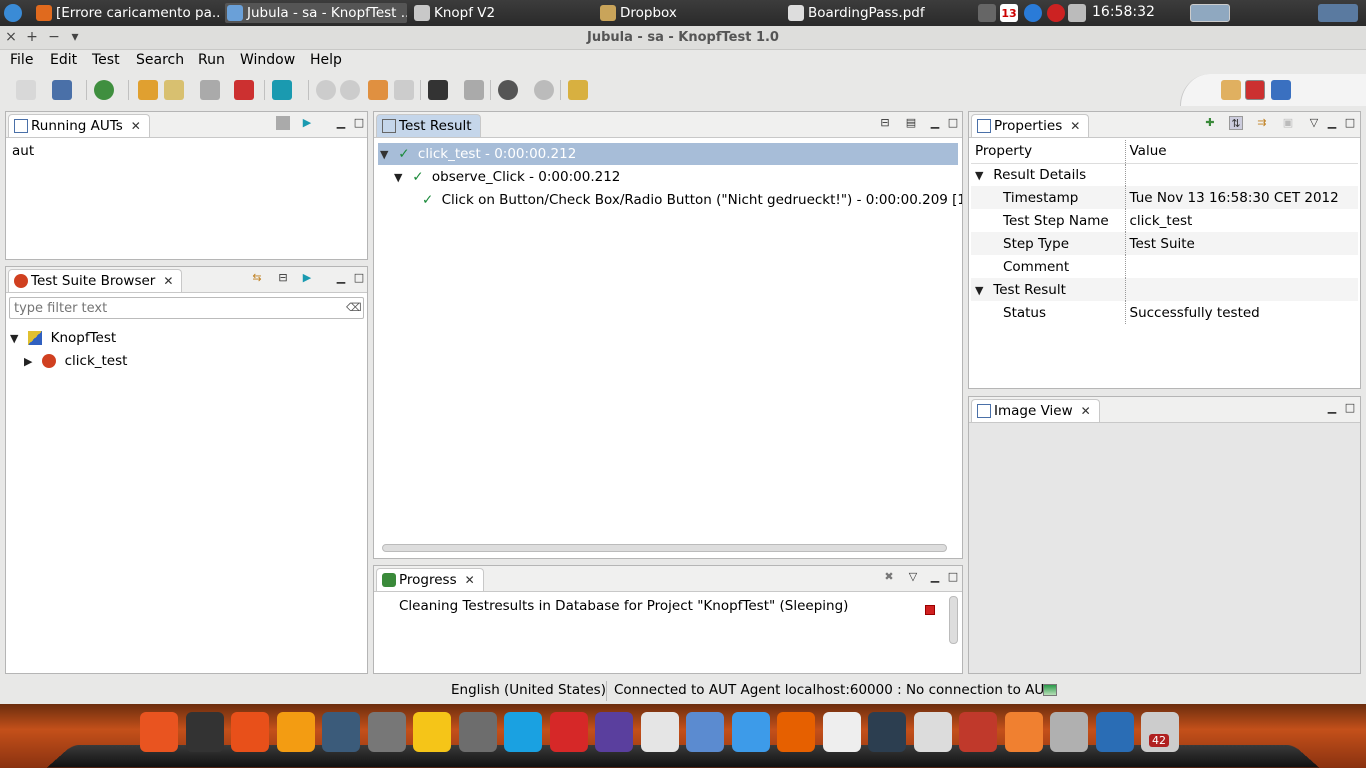 The width and height of the screenshot is (1366, 768). I want to click on save-all-icon, so click(62, 90).